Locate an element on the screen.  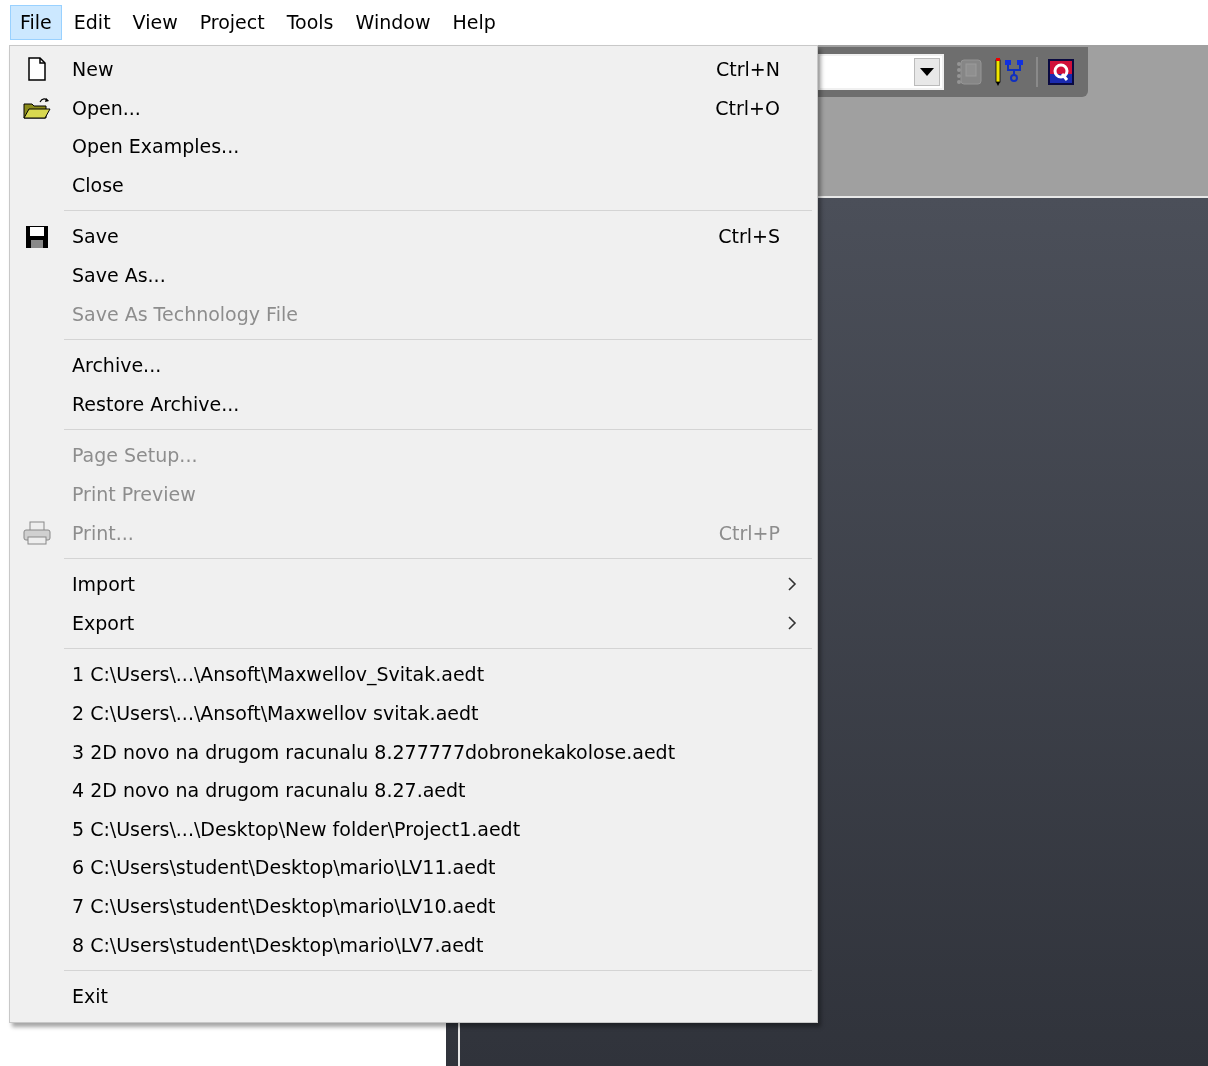
menu-item: Edit is located at coordinates (92, 22).